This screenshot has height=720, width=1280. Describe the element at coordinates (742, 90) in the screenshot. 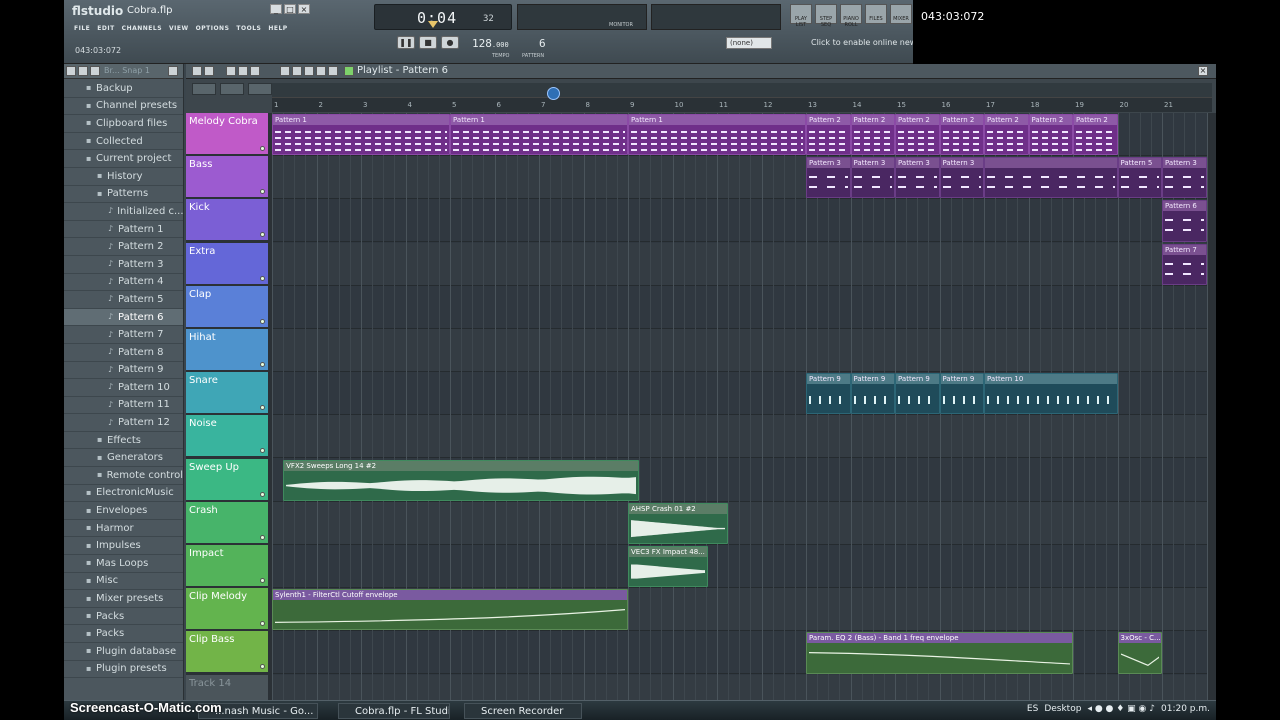

I see `timeline-overview` at that location.